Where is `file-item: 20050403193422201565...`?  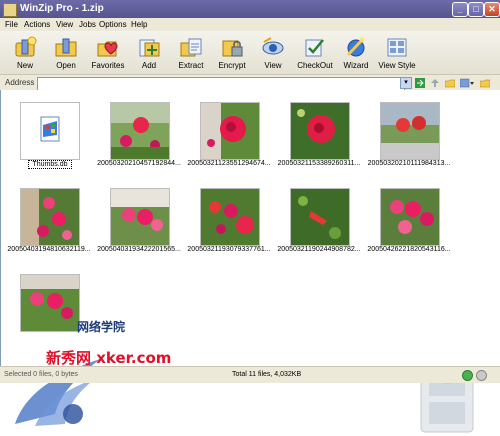 file-item: 20050403193422201565... is located at coordinates (139, 219).